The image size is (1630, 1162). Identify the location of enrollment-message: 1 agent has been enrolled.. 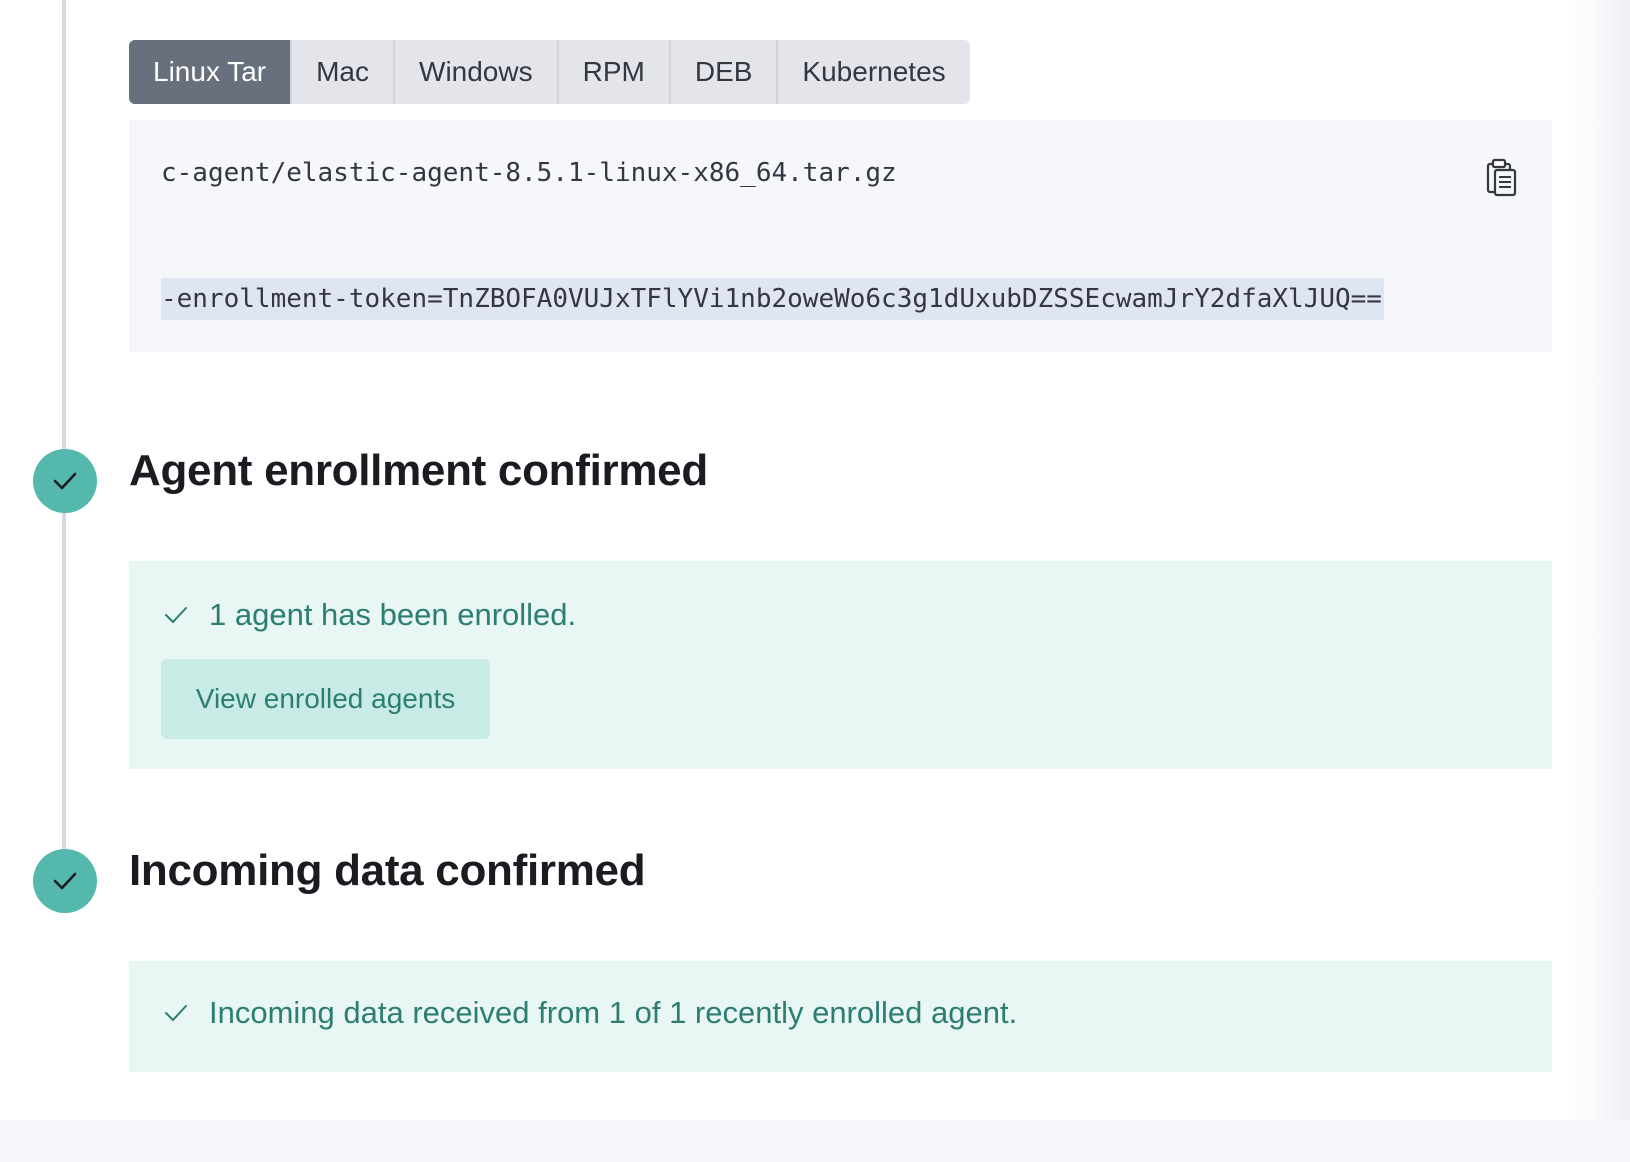
(369, 615).